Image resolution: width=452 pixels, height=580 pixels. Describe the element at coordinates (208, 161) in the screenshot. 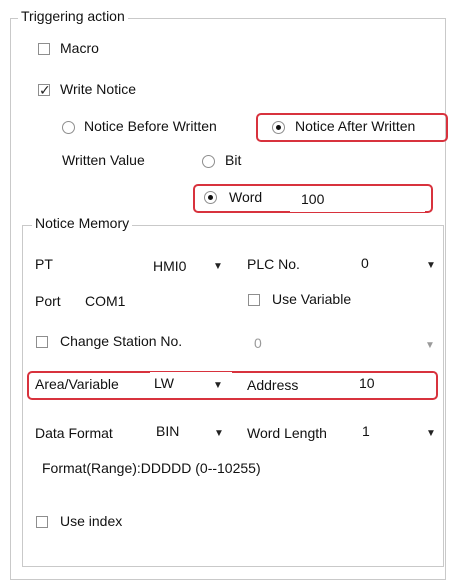

I see `bit-radio` at that location.